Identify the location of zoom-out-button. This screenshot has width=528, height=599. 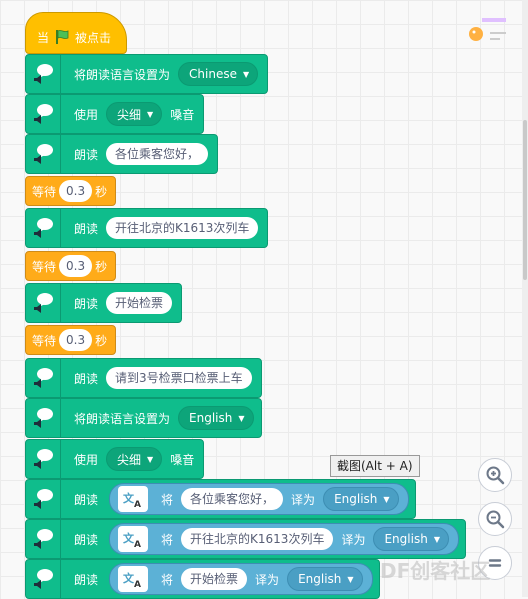
(495, 519).